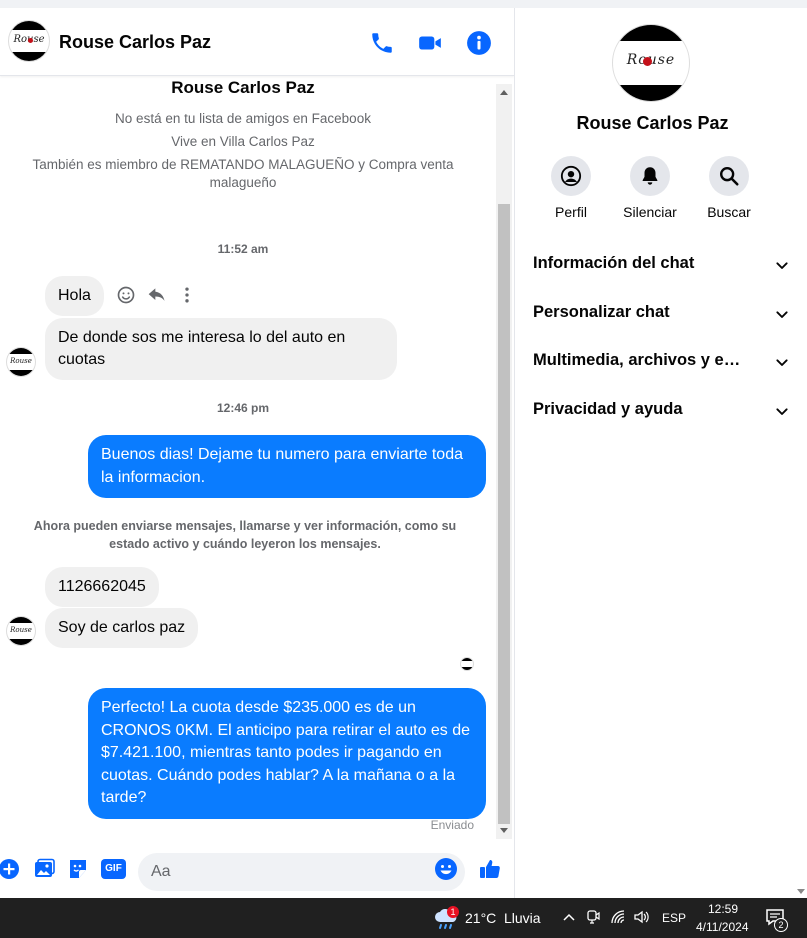 Image resolution: width=807 pixels, height=938 pixels. I want to click on video-call-icon, so click(430, 43).